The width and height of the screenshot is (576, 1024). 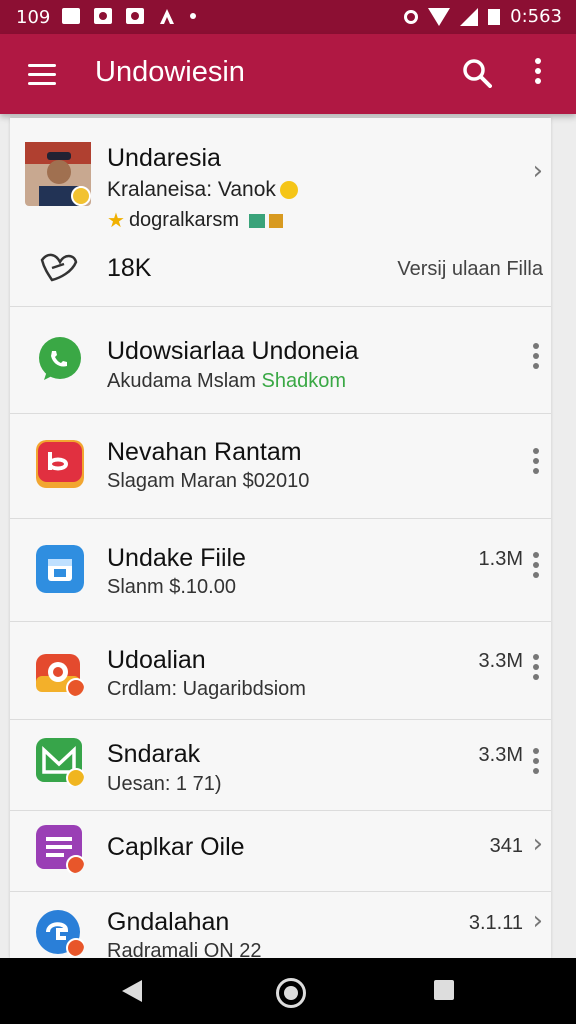 What do you see at coordinates (60, 358) in the screenshot?
I see `whatsapp-icon` at bounding box center [60, 358].